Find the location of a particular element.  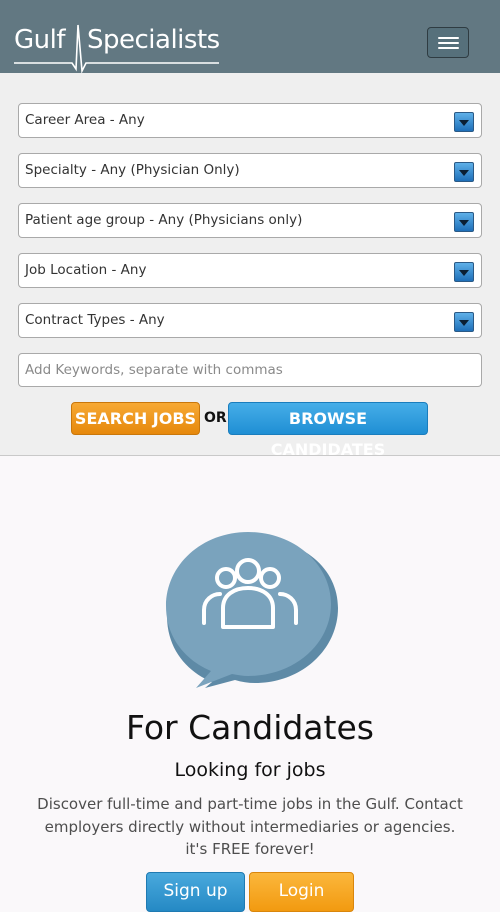

sign-up-button: Sign up is located at coordinates (195, 892).